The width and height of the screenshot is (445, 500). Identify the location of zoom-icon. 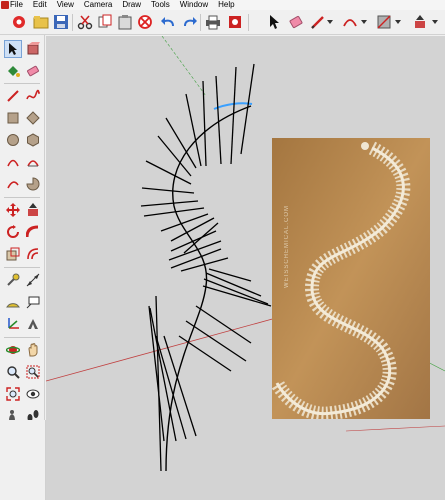
(13, 372).